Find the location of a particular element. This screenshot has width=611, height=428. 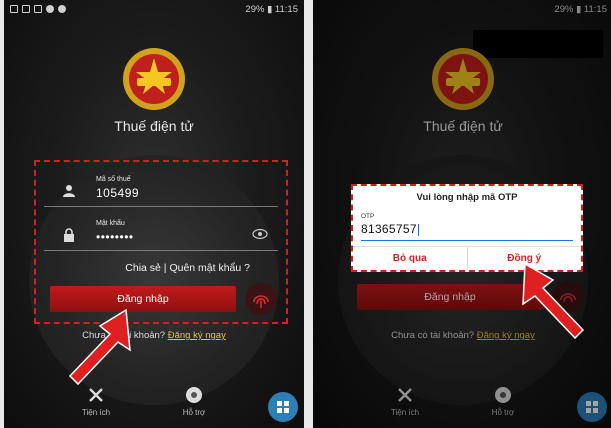

menu-fab is located at coordinates (283, 407).